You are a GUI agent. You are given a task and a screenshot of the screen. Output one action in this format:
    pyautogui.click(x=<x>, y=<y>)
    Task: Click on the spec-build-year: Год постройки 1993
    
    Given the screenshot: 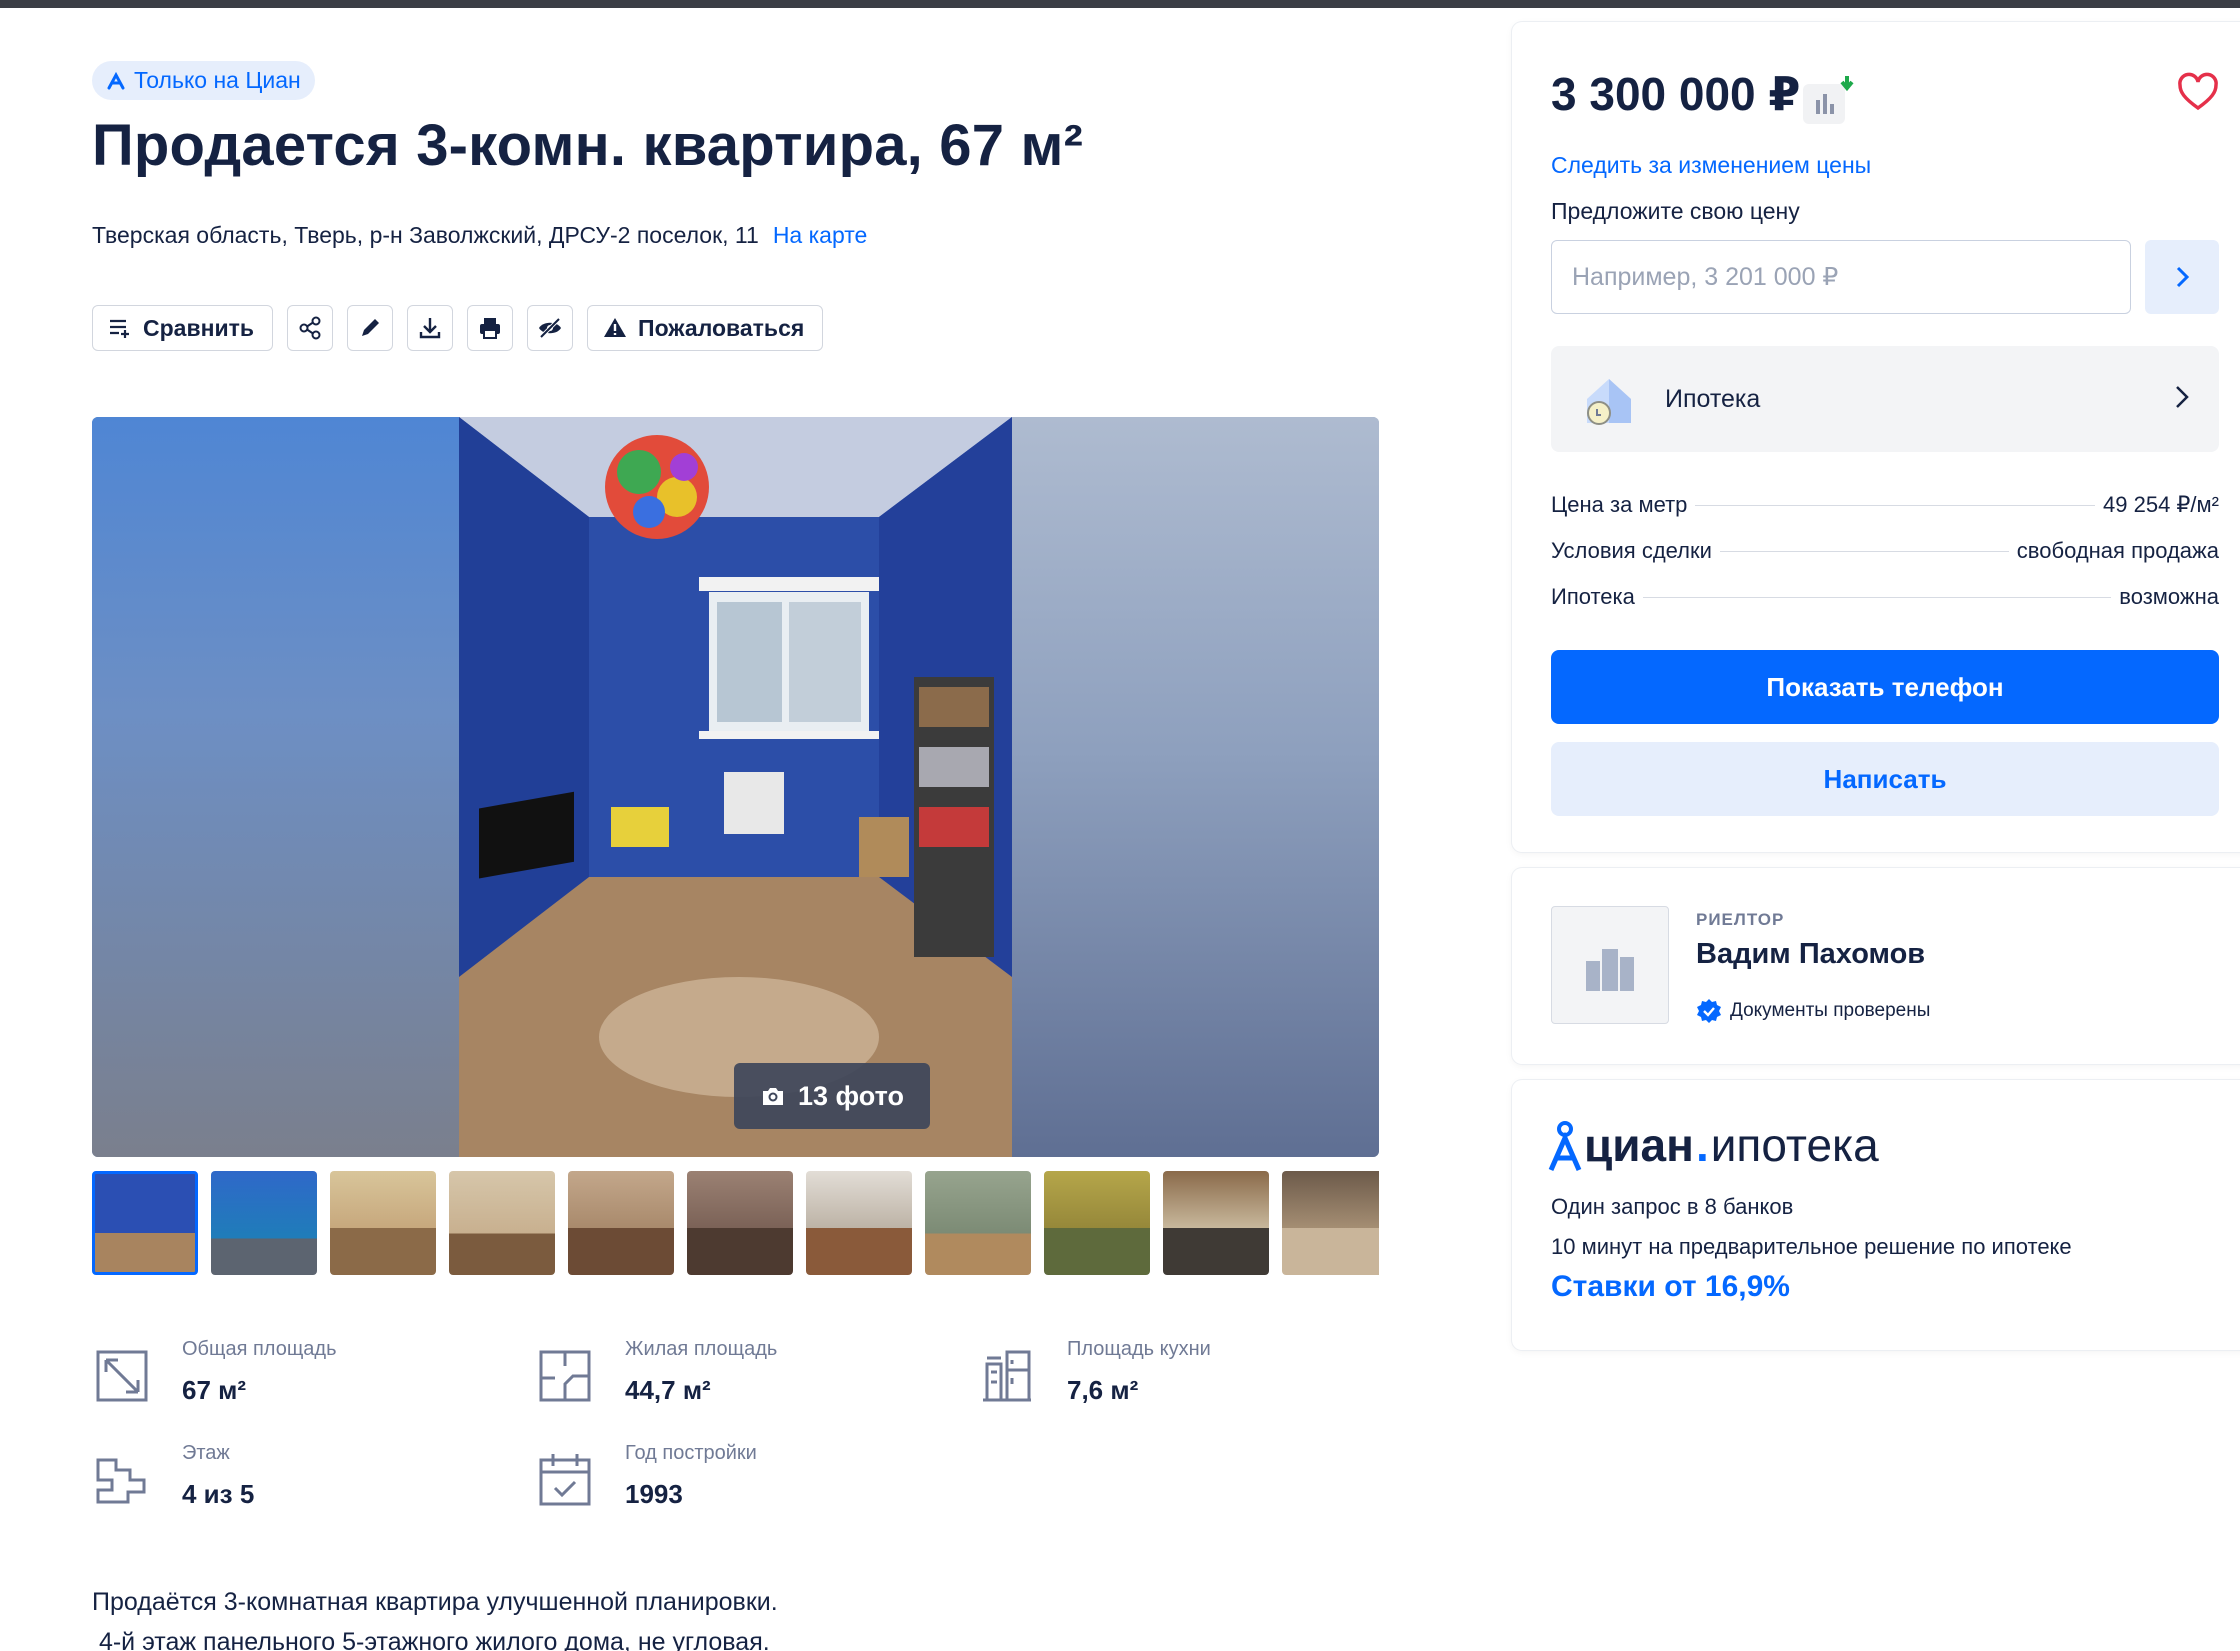 What is the action you would take?
    pyautogui.click(x=646, y=1476)
    